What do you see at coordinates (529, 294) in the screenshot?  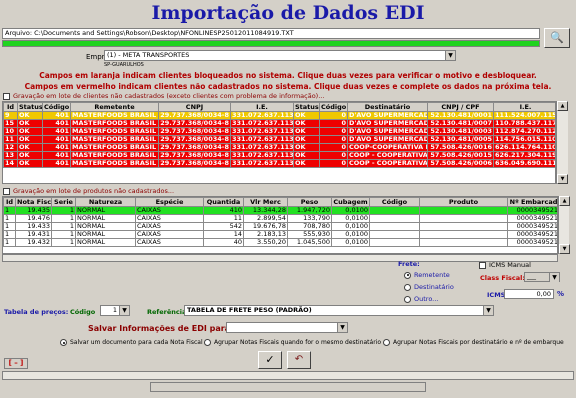 I see `icms-input: 0,00` at bounding box center [529, 294].